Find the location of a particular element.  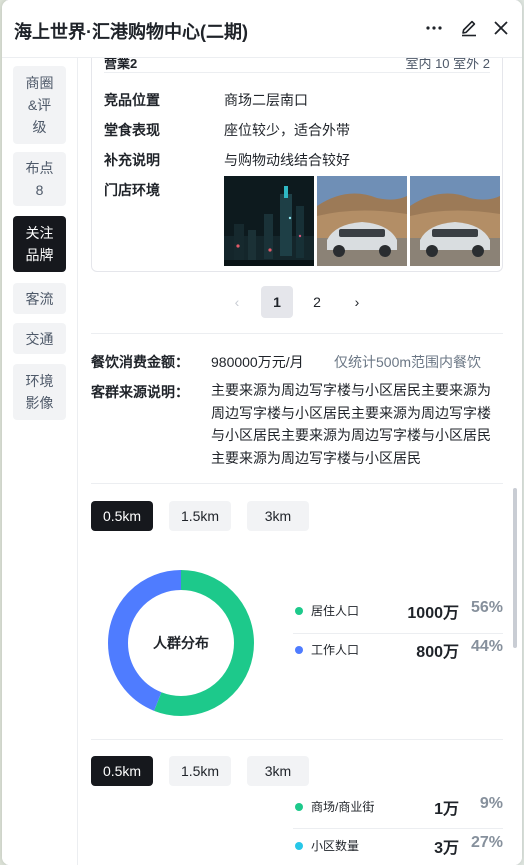

description-line: 主要来源为周边写字楼与小区居民 is located at coordinates (316, 457).